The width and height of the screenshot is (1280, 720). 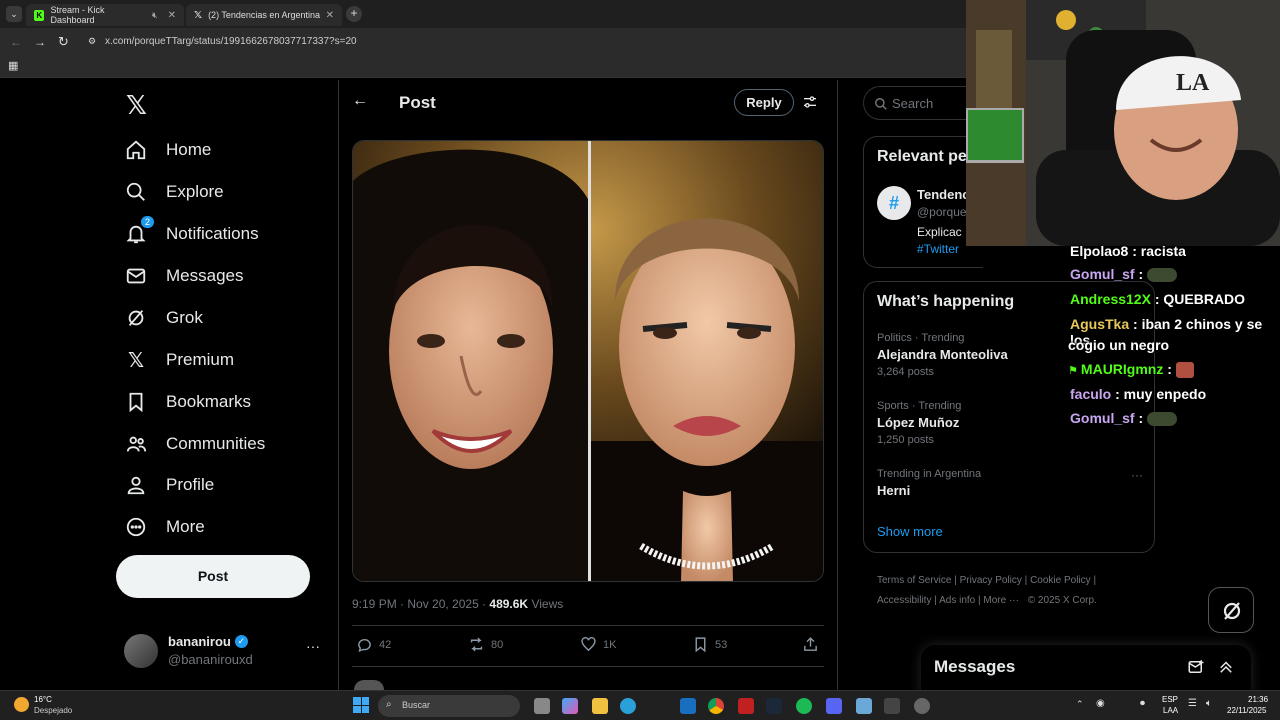 What do you see at coordinates (914, 580) in the screenshot?
I see `footer-link-terms: Terms of Service` at bounding box center [914, 580].